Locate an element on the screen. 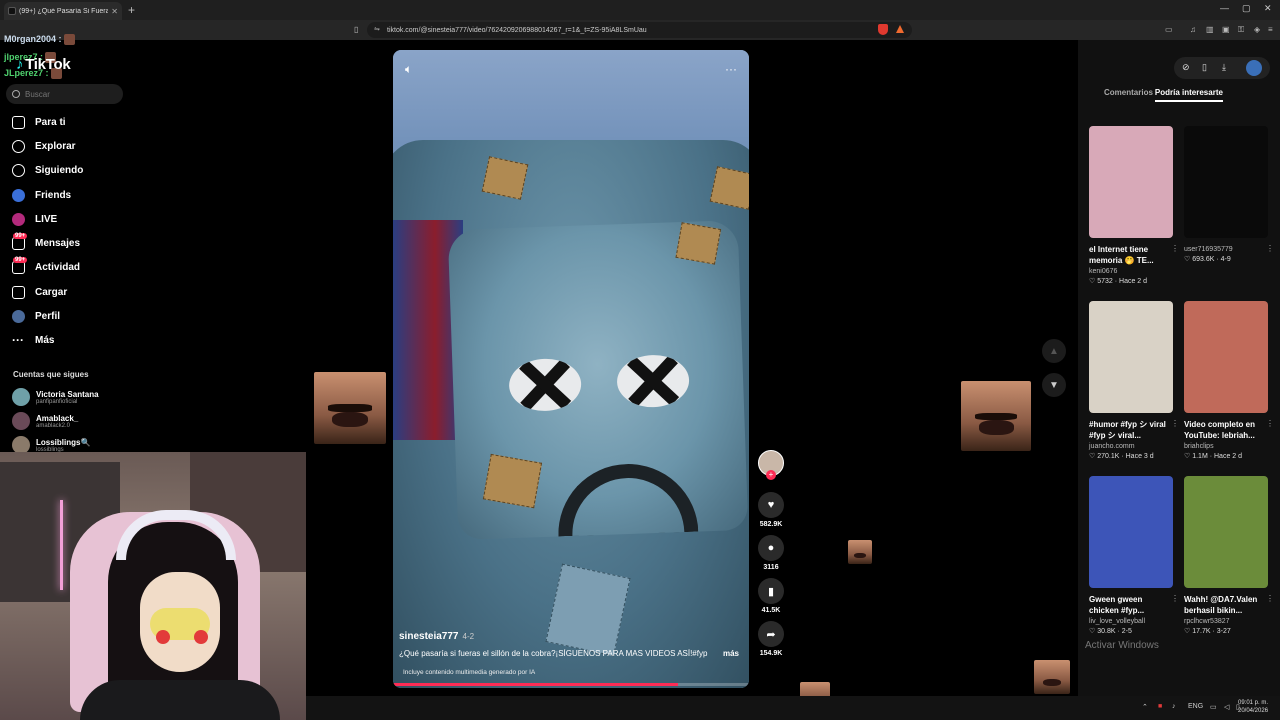  menu-icon: ≡ is located at coordinates (1270, 29).